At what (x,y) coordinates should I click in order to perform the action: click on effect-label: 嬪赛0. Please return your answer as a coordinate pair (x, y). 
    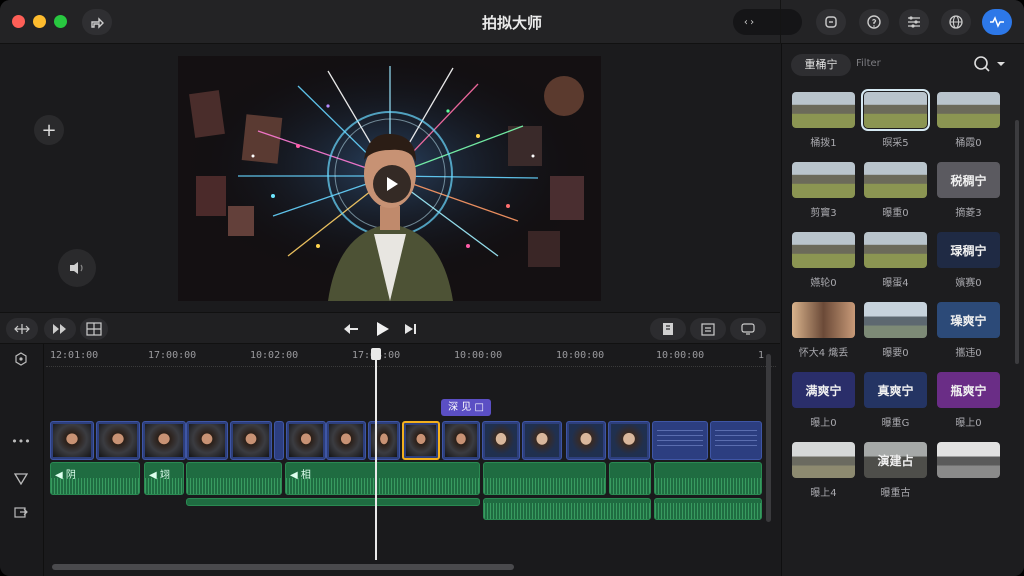
    Looking at the image, I should click on (968, 283).